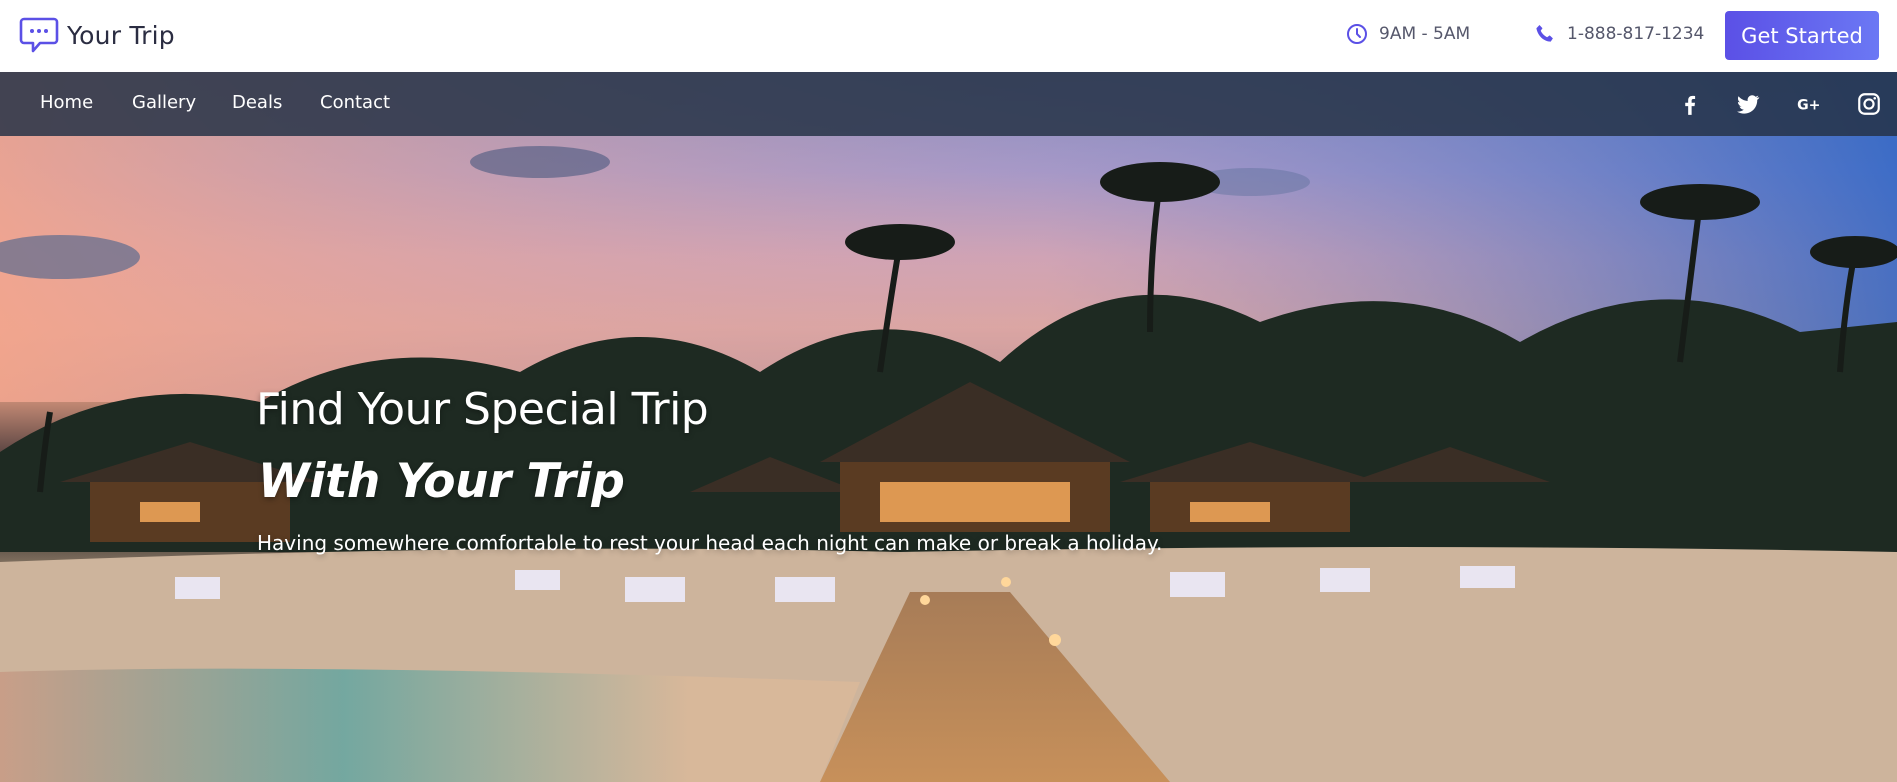  I want to click on google-plus-icon: G+, so click(1809, 104).